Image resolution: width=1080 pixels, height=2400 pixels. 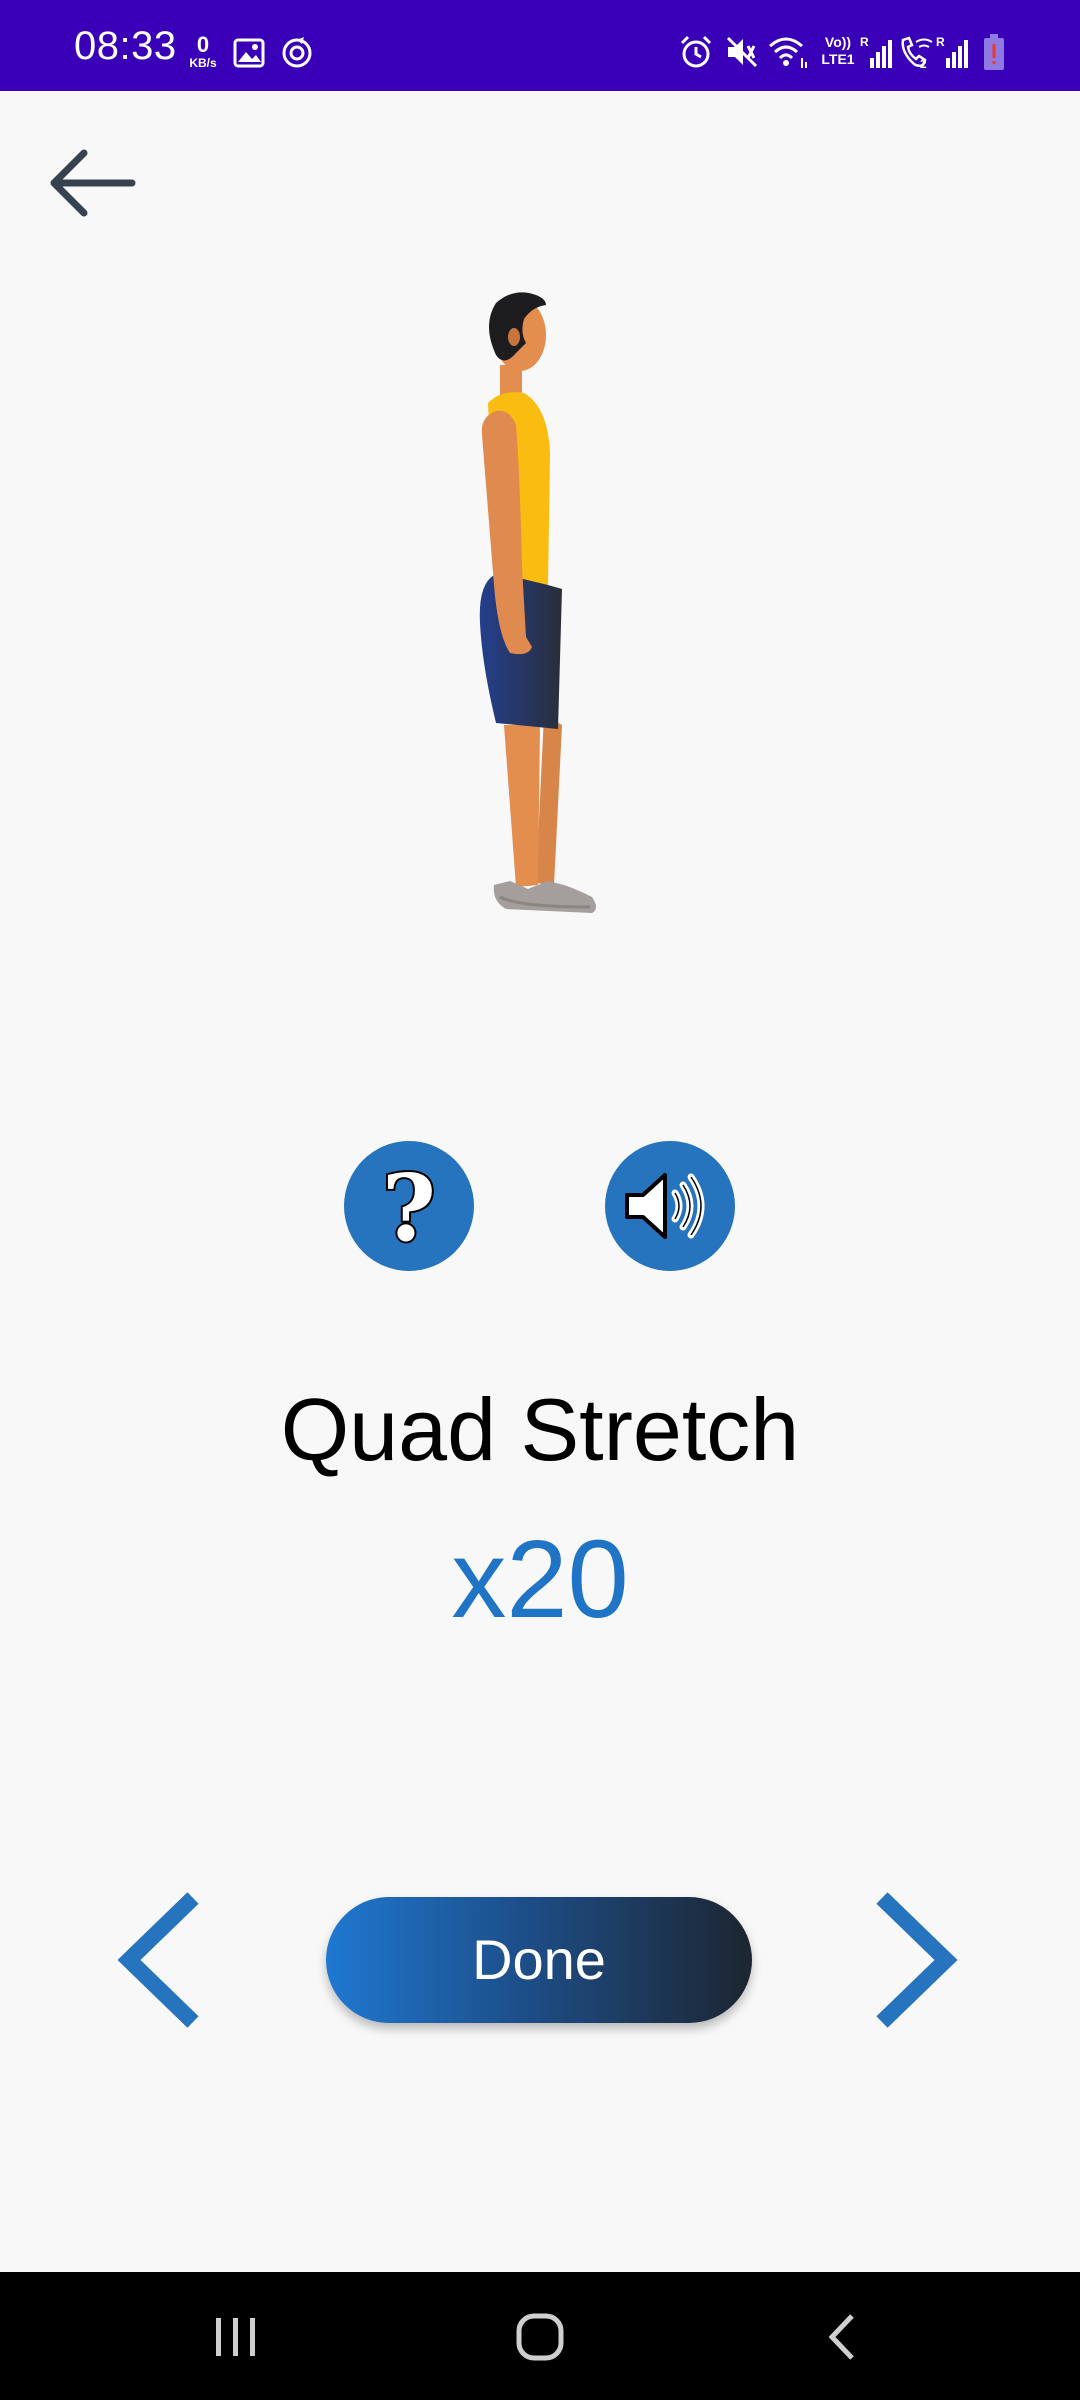 What do you see at coordinates (539, 1960) in the screenshot?
I see `done-button: Done` at bounding box center [539, 1960].